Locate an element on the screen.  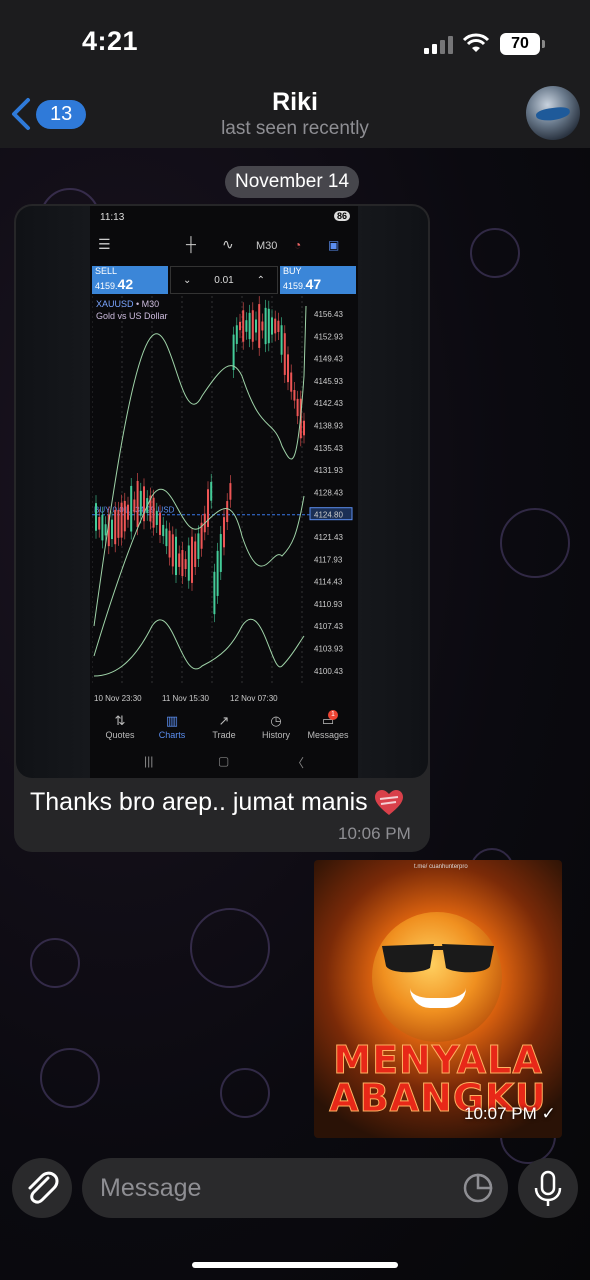
price-tick: 4117.93 is located at coordinates (328, 559).